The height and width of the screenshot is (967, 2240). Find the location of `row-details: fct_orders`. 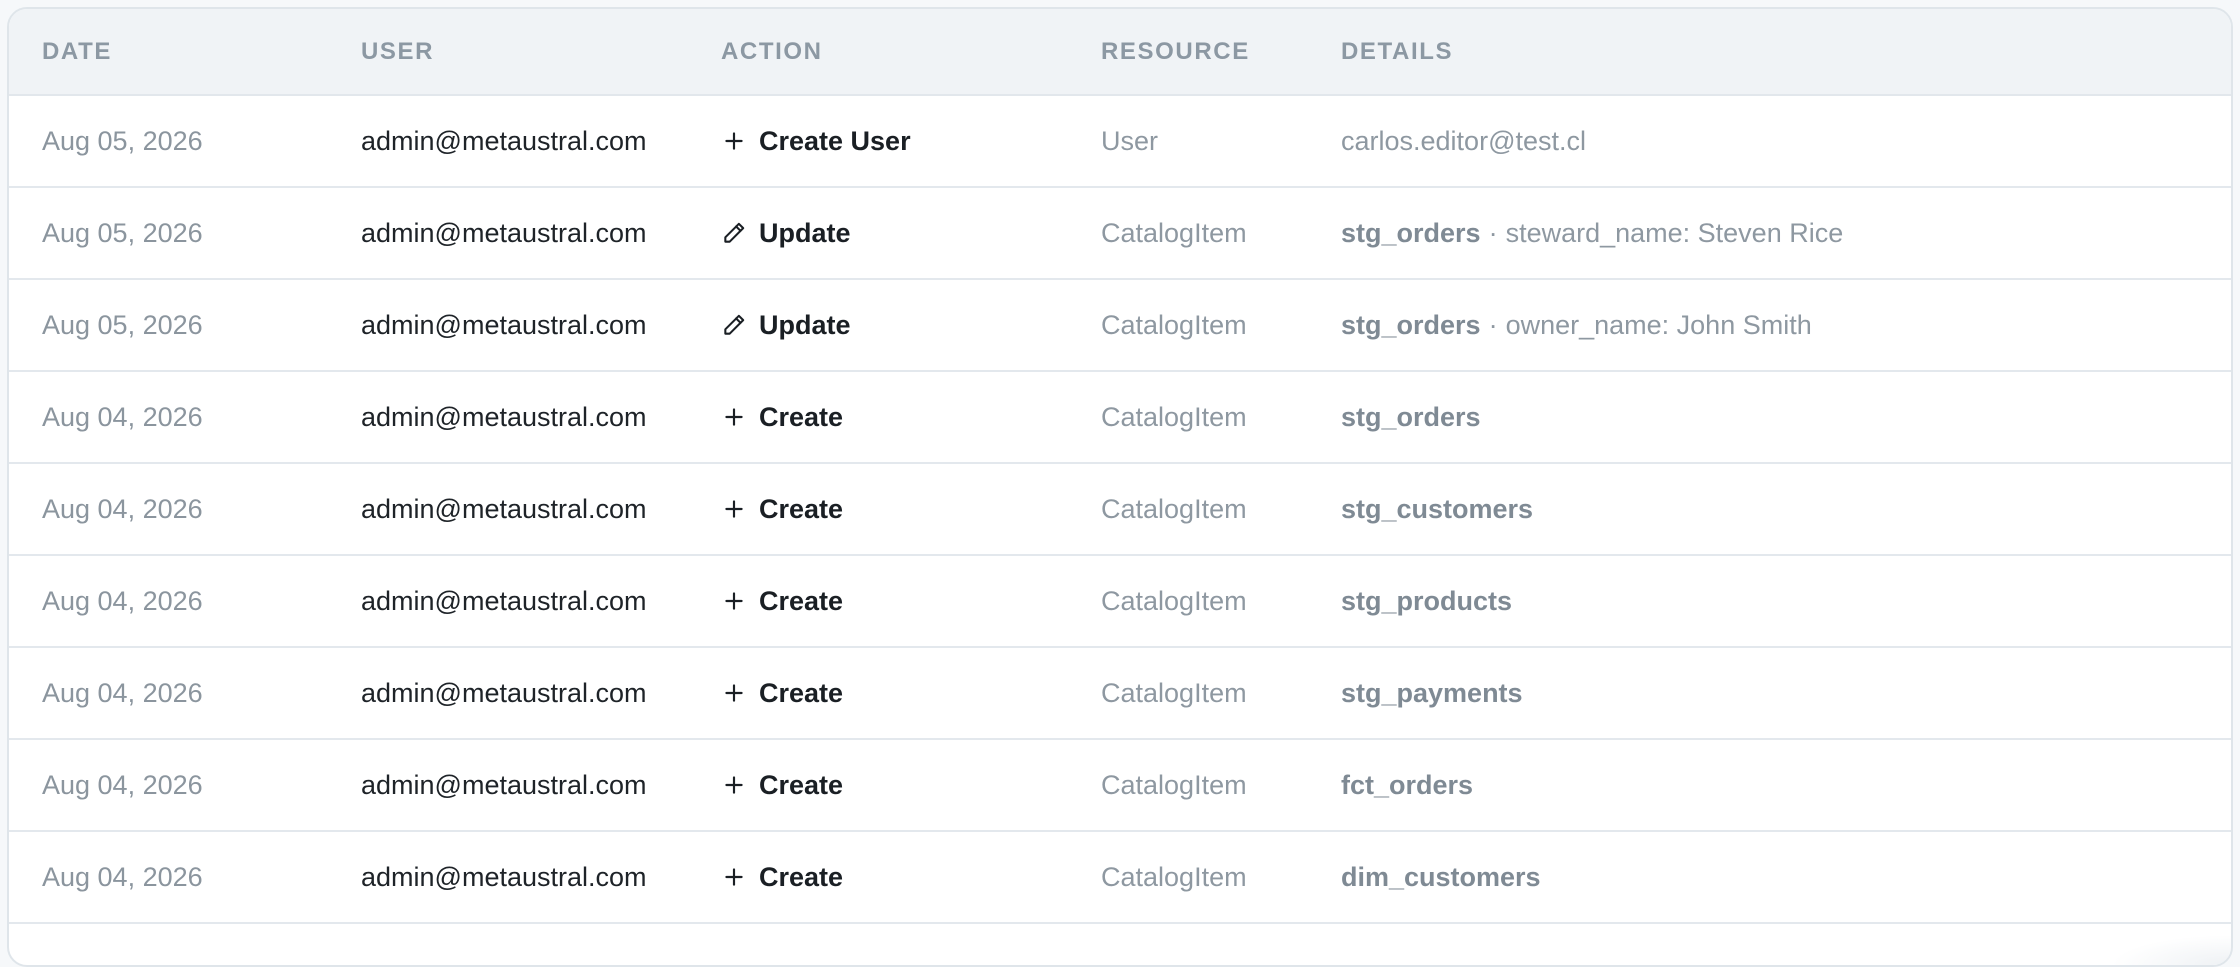

row-details: fct_orders is located at coordinates (1407, 785).